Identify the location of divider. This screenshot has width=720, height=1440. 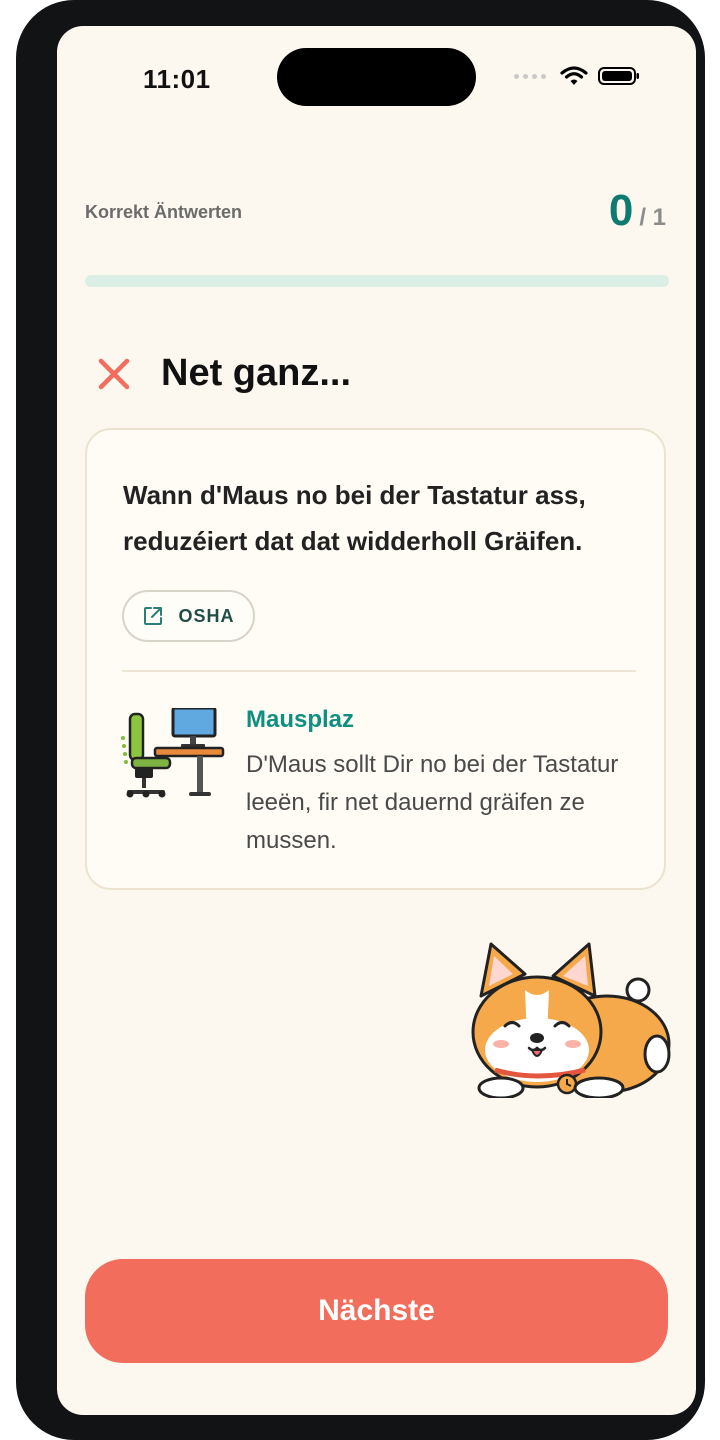
(379, 671).